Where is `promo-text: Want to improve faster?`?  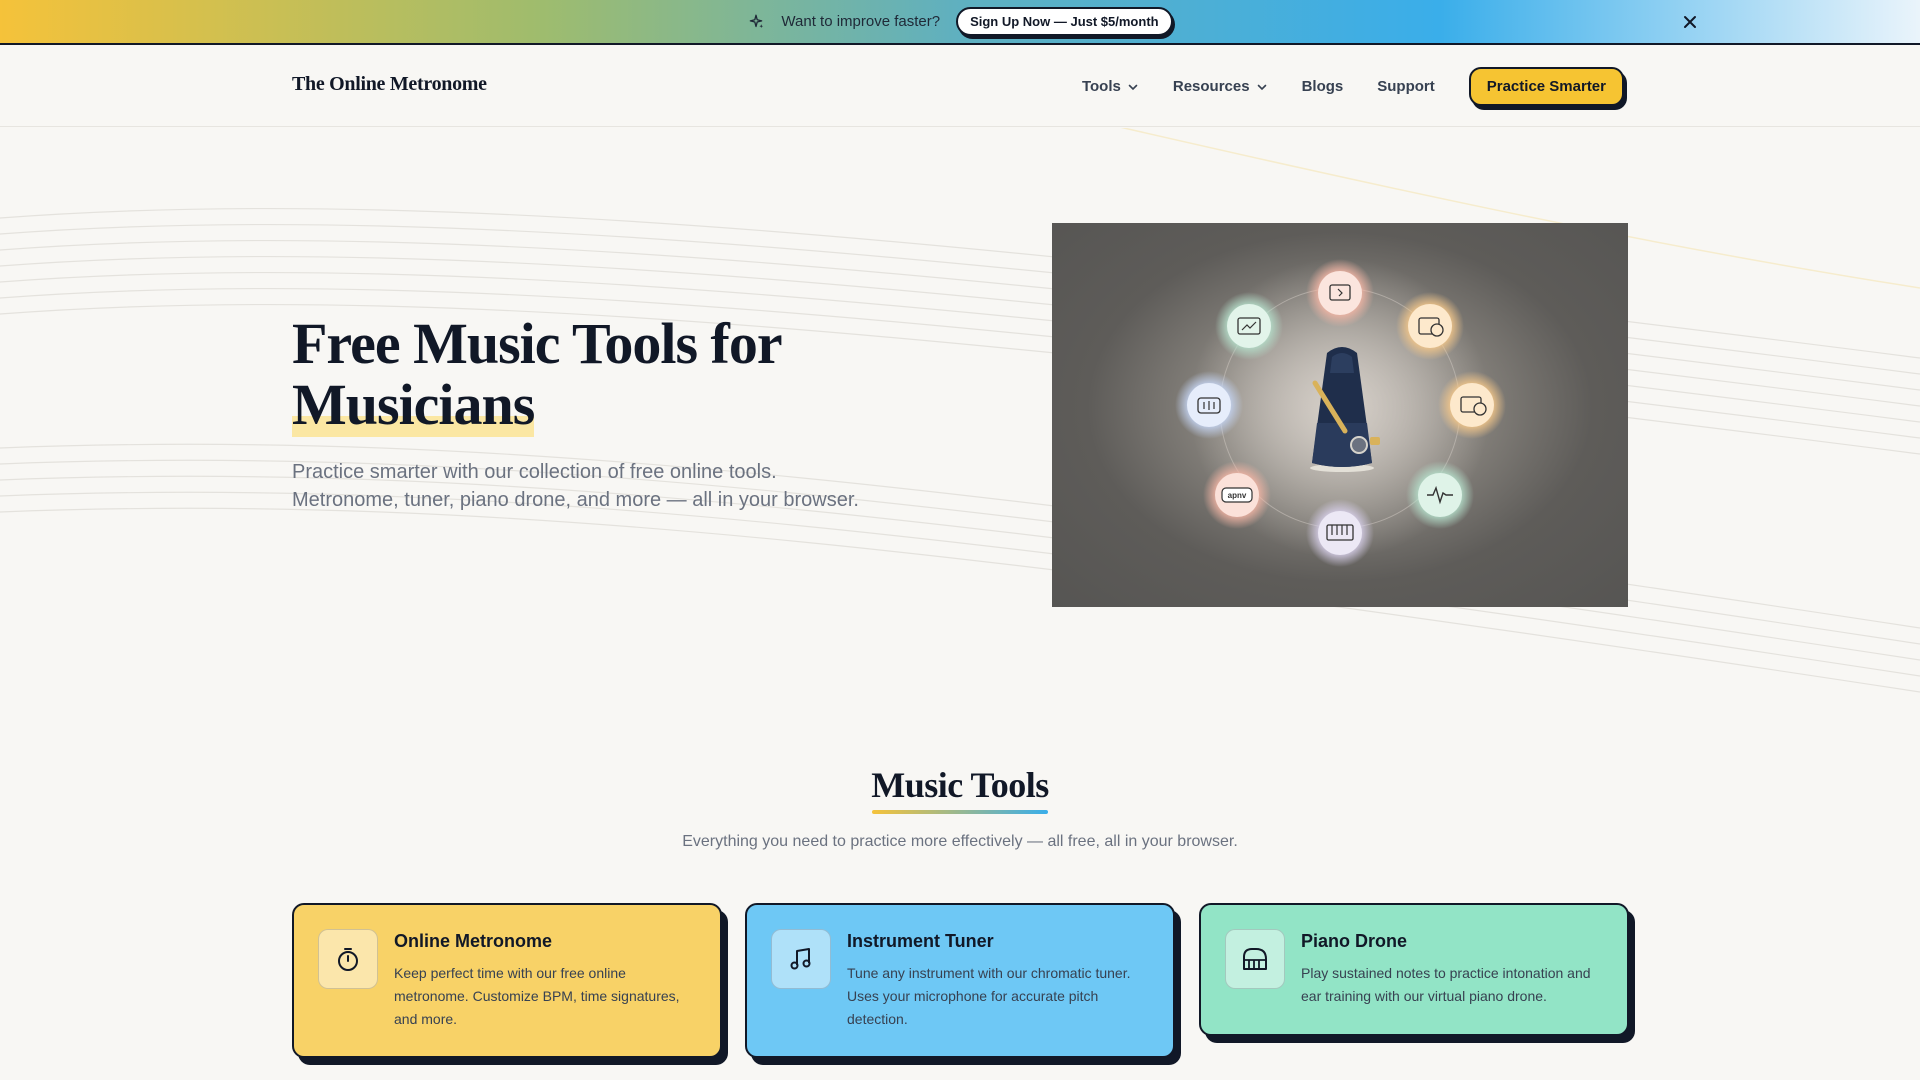
promo-text: Want to improve faster? is located at coordinates (861, 21).